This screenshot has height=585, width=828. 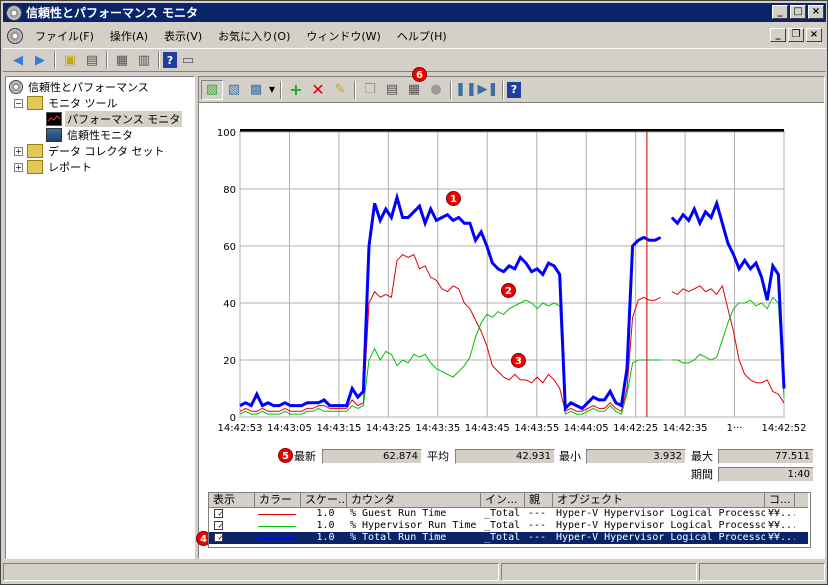 I want to click on zoom-icon: ●, so click(x=436, y=90).